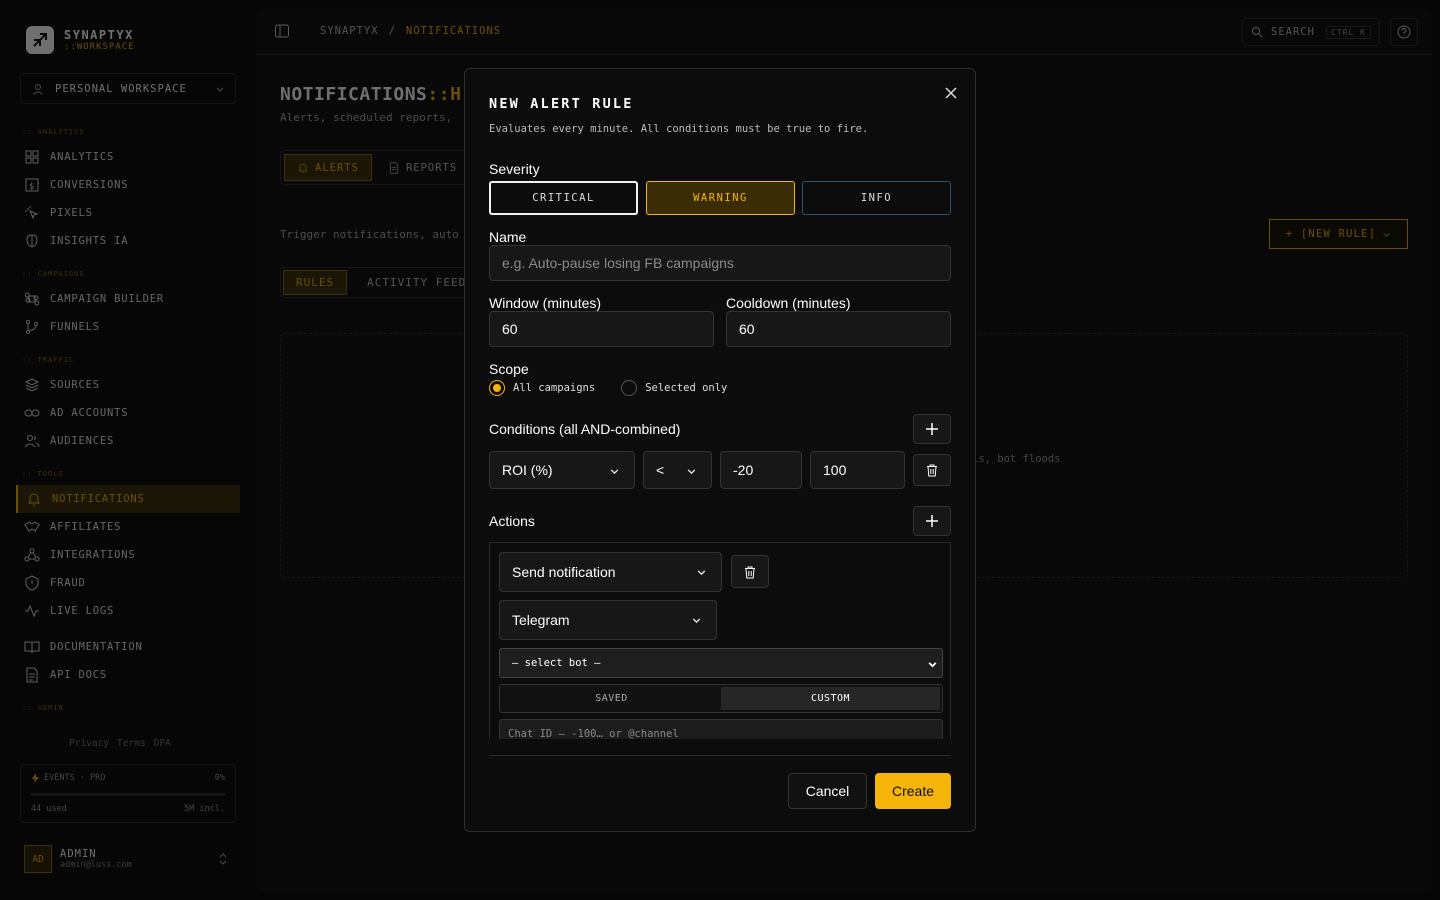  Describe the element at coordinates (78, 675) in the screenshot. I see `sidebar-item-label: API DOCS` at that location.